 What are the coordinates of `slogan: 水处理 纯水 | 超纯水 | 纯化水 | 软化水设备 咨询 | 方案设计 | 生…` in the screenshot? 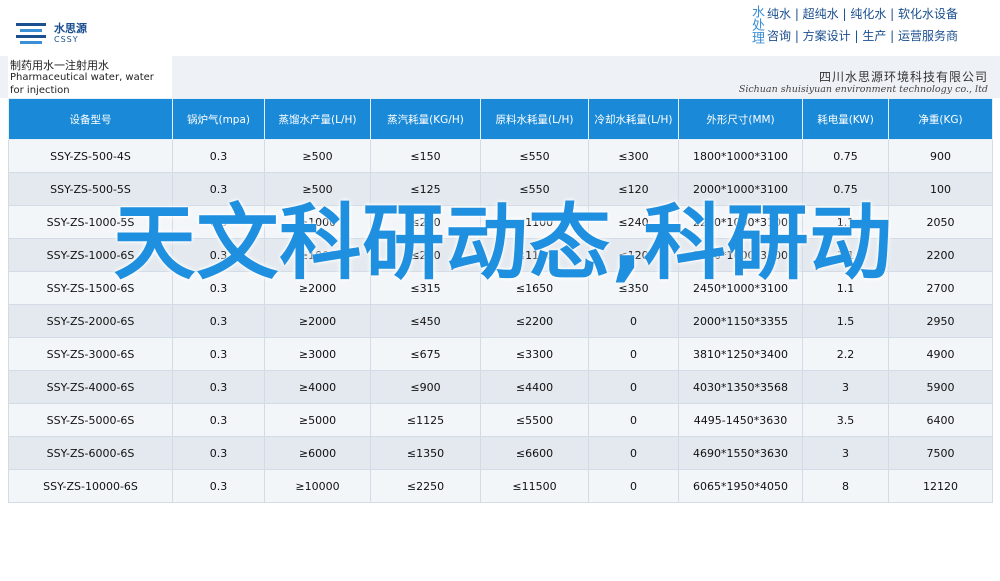 It's located at (867, 25).